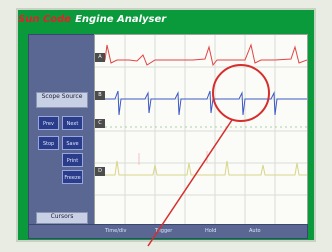 This screenshot has width=332, height=252. I want to click on bottom-item-hold: Hold, so click(210, 231).